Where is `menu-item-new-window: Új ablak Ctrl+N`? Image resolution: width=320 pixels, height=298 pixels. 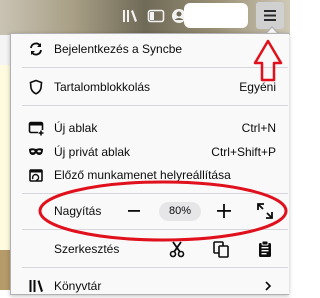 menu-item-new-window: Új ablak Ctrl+N is located at coordinates (150, 128).